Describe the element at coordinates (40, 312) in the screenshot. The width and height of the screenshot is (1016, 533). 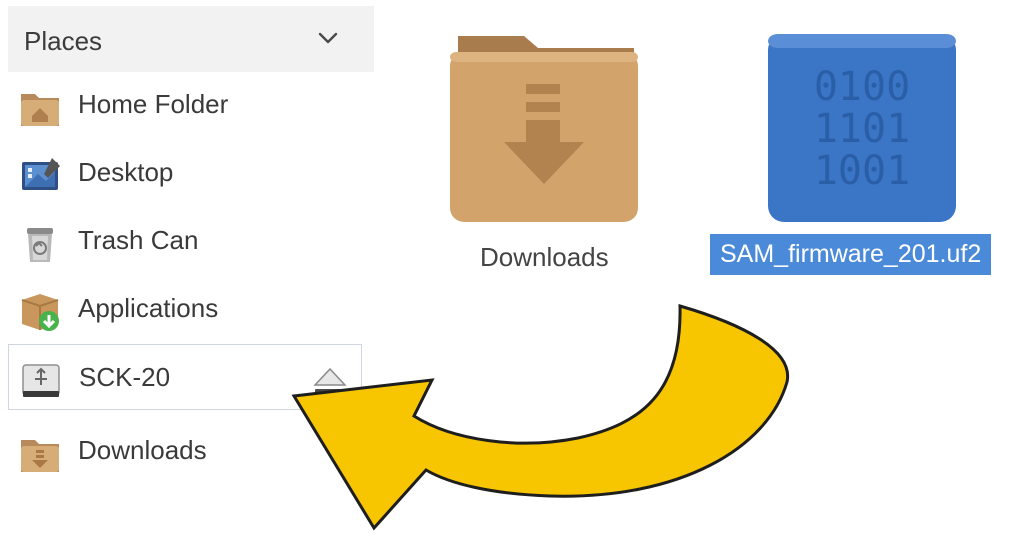
I see `applications-icon` at that location.